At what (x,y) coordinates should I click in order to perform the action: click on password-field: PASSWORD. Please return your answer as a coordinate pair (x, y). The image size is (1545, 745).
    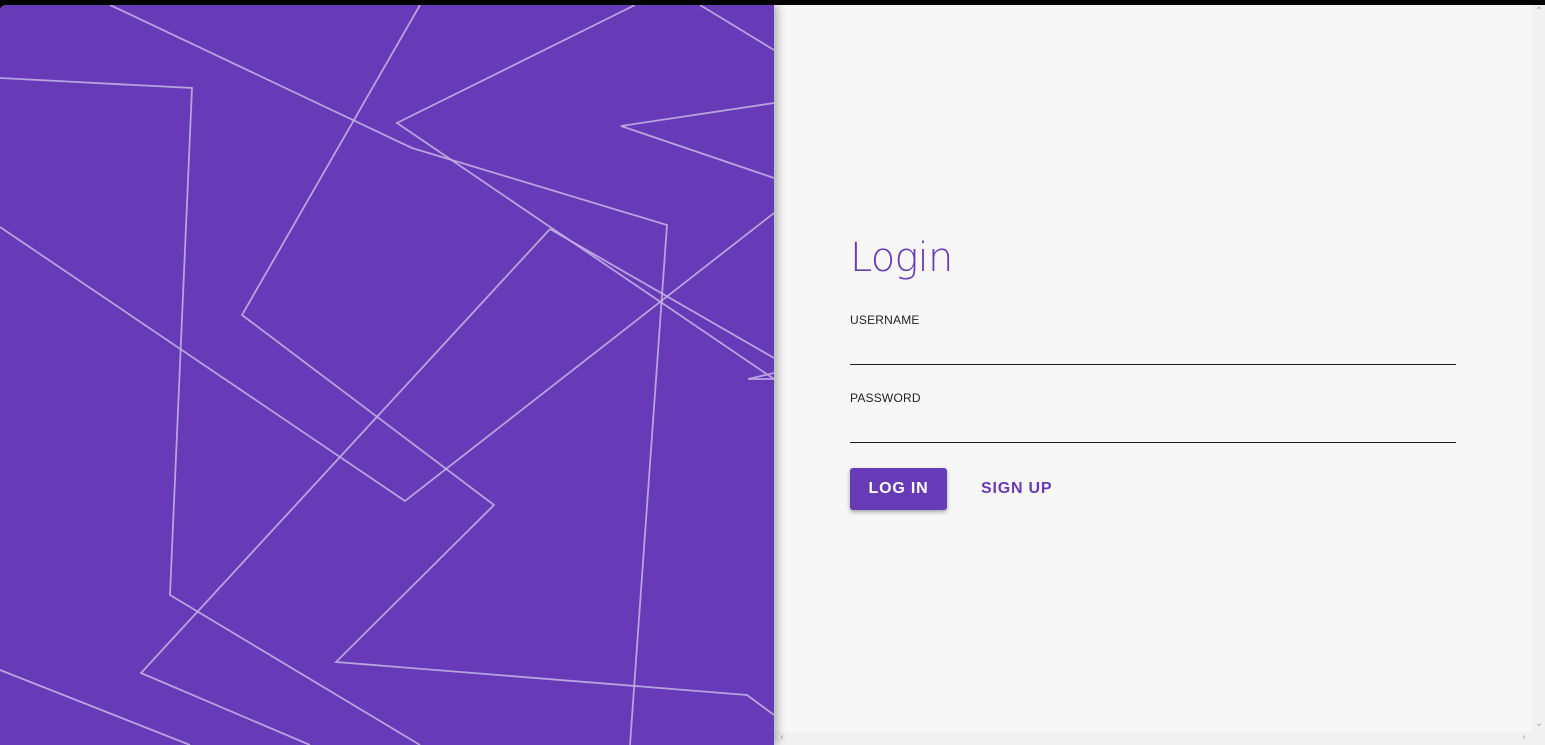
    Looking at the image, I should click on (1153, 417).